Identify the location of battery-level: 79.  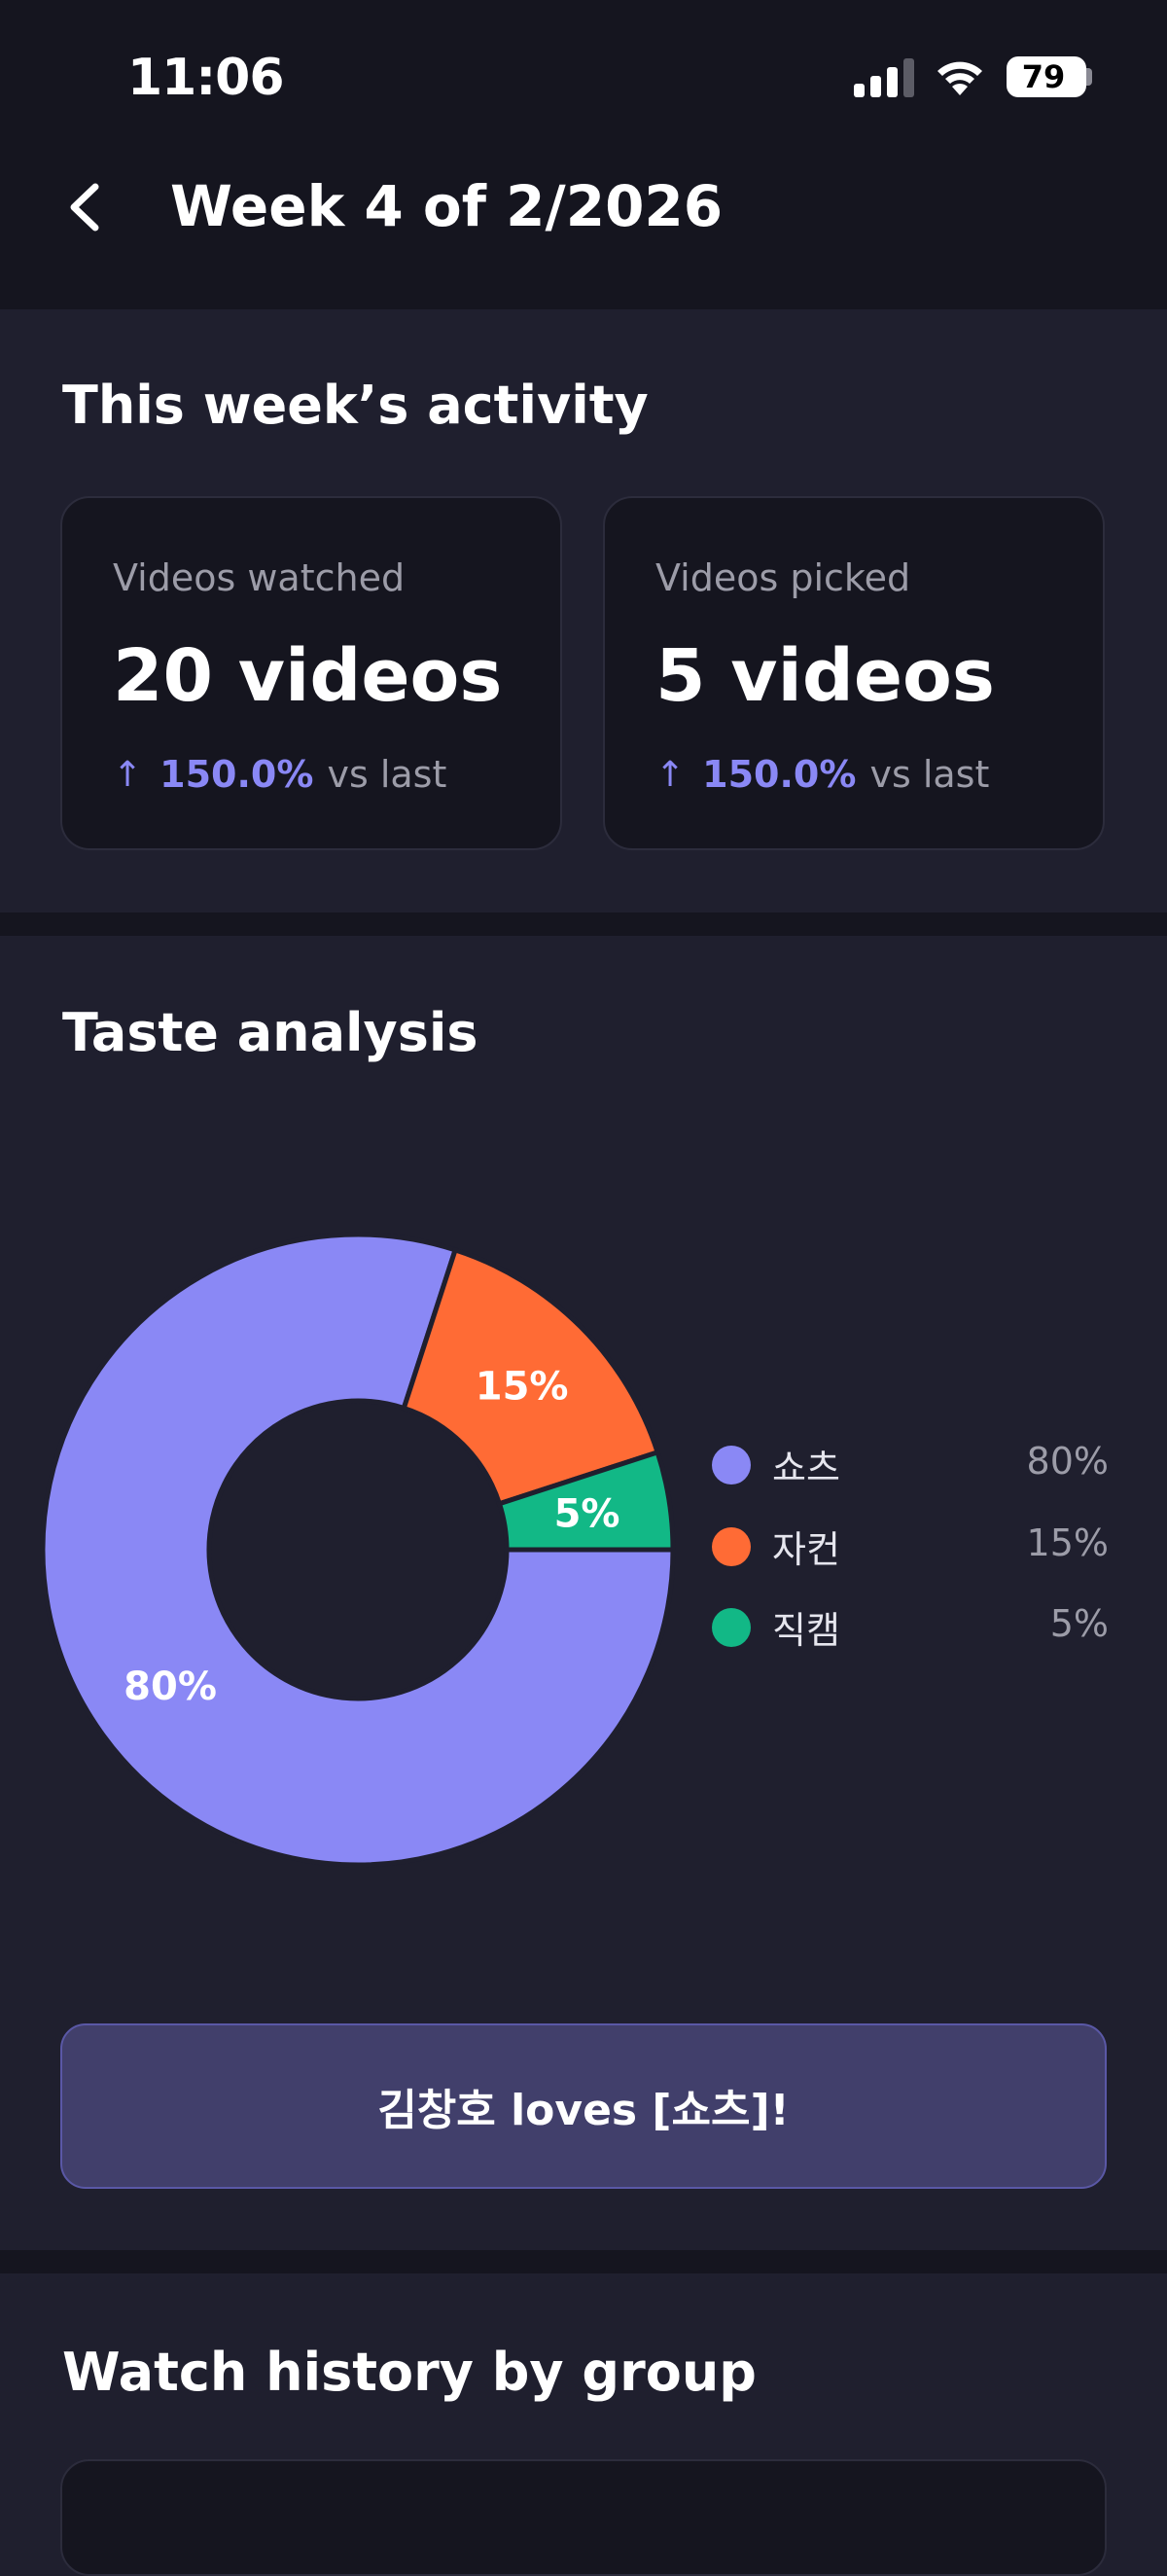
(1043, 76).